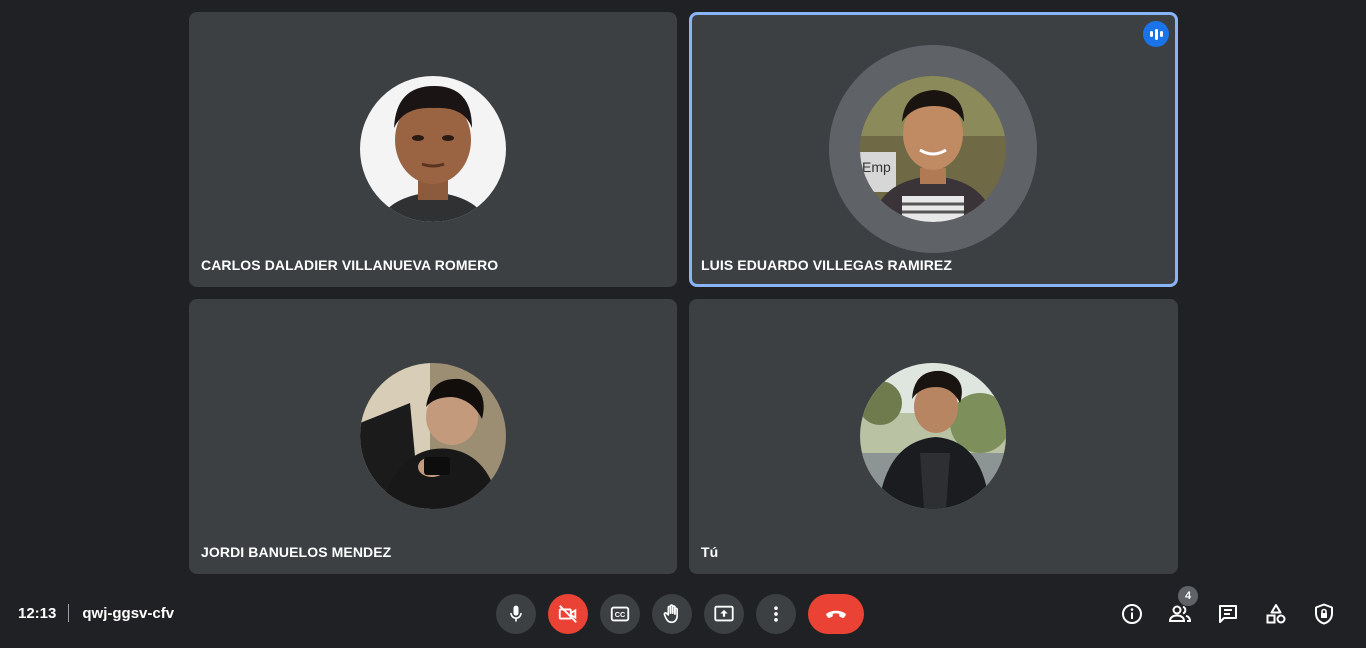  Describe the element at coordinates (1156, 34) in the screenshot. I see `speaking-icon` at that location.